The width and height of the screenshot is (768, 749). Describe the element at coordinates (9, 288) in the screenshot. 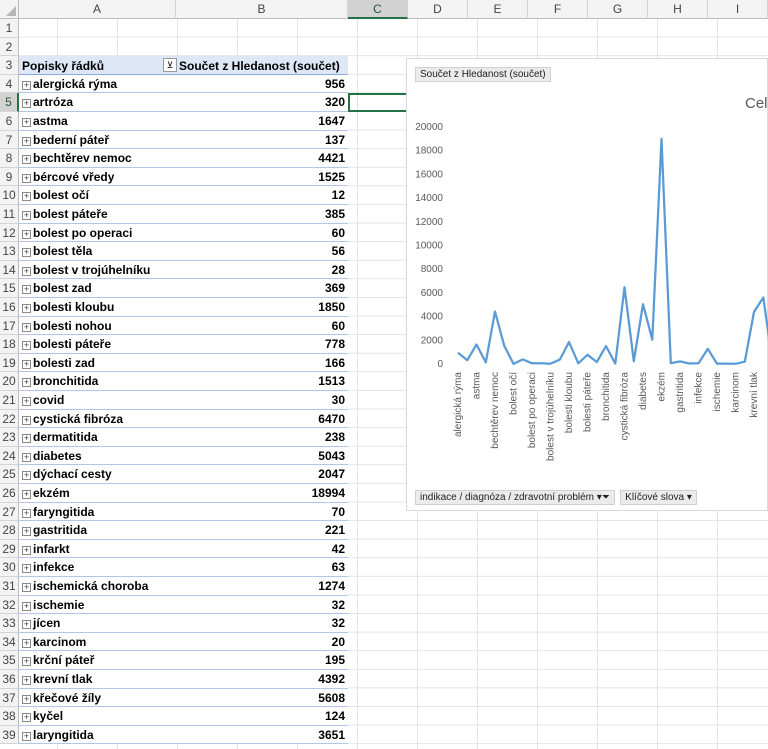

I see `row-header-15: 15` at that location.